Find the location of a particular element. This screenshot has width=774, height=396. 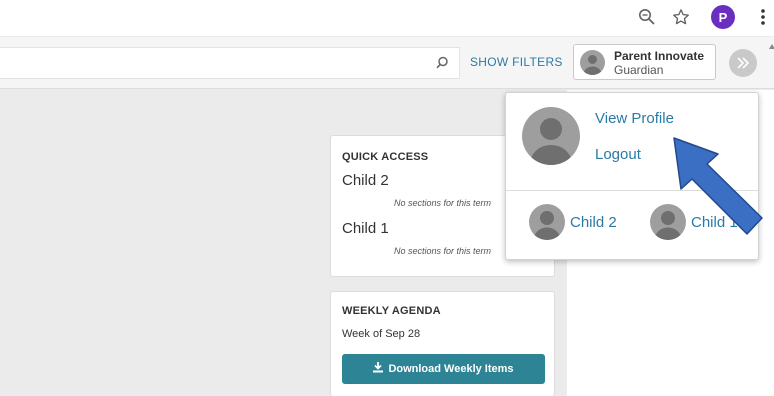

app-header: SHOW FILTERS Parent Innovate Guardian is located at coordinates (387, 63).